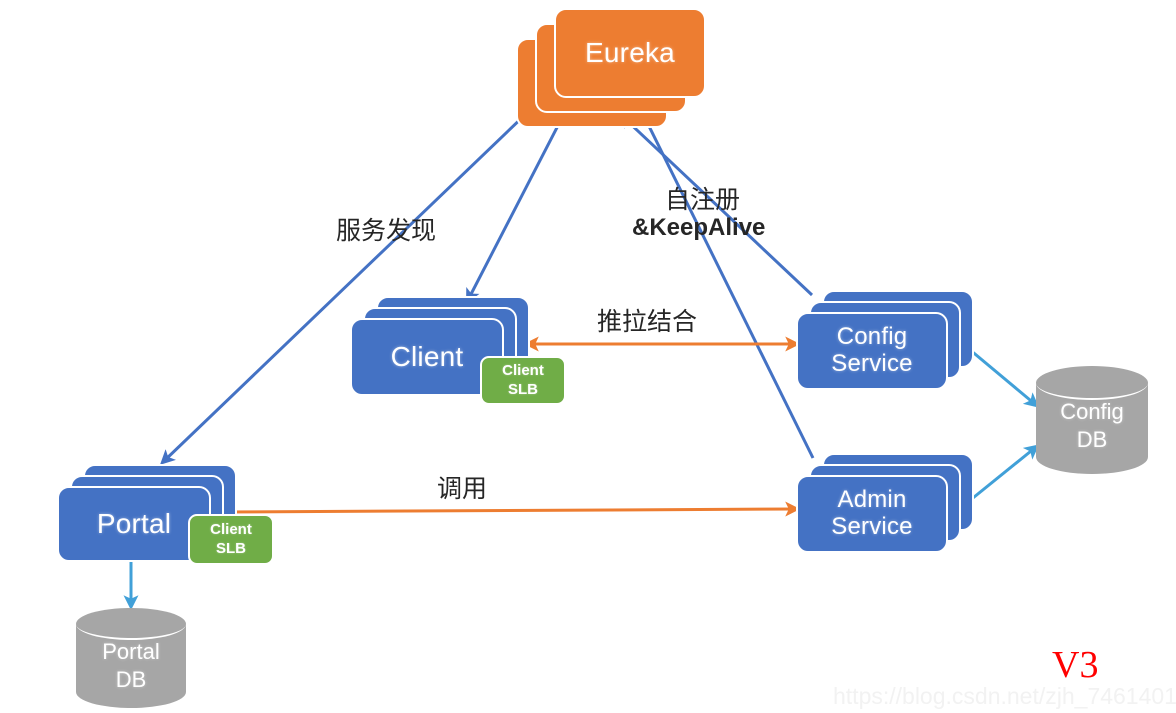  I want to click on portal-slb-badge: Client SLB, so click(231, 539).